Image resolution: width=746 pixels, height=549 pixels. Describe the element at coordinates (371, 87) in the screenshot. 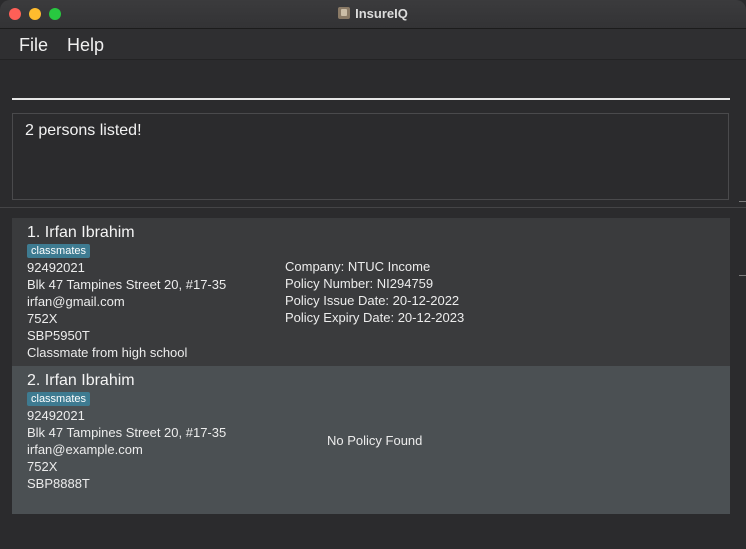

I see `command-input` at that location.